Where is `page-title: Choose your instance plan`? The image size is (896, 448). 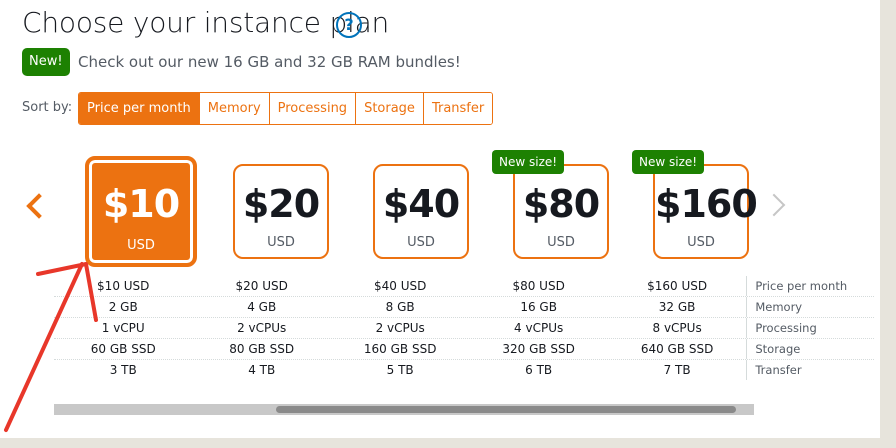 page-title: Choose your instance plan is located at coordinates (206, 22).